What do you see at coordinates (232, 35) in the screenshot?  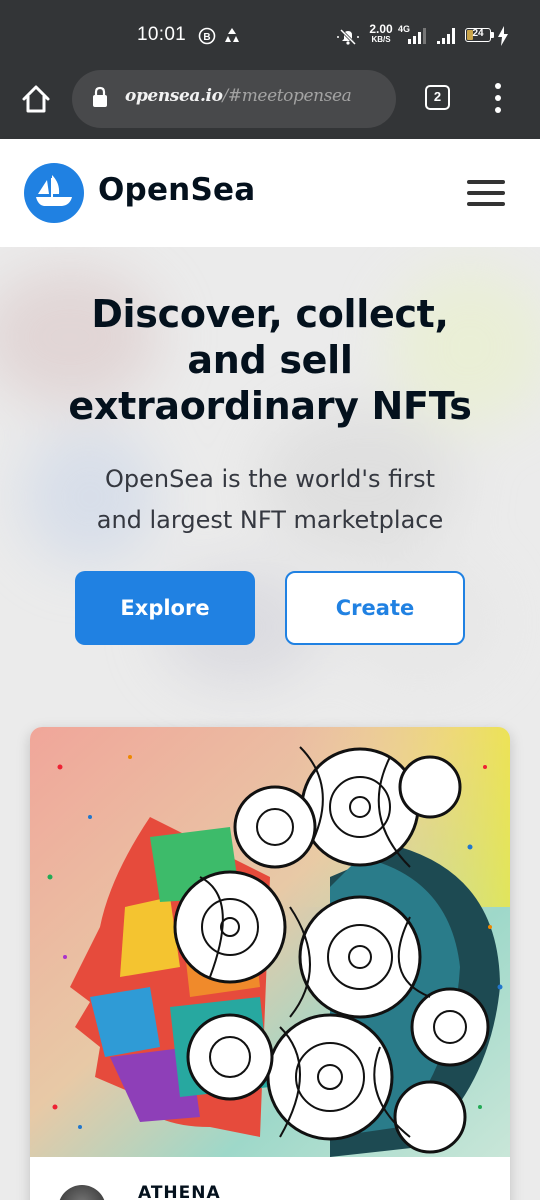 I see `recycle-icon` at bounding box center [232, 35].